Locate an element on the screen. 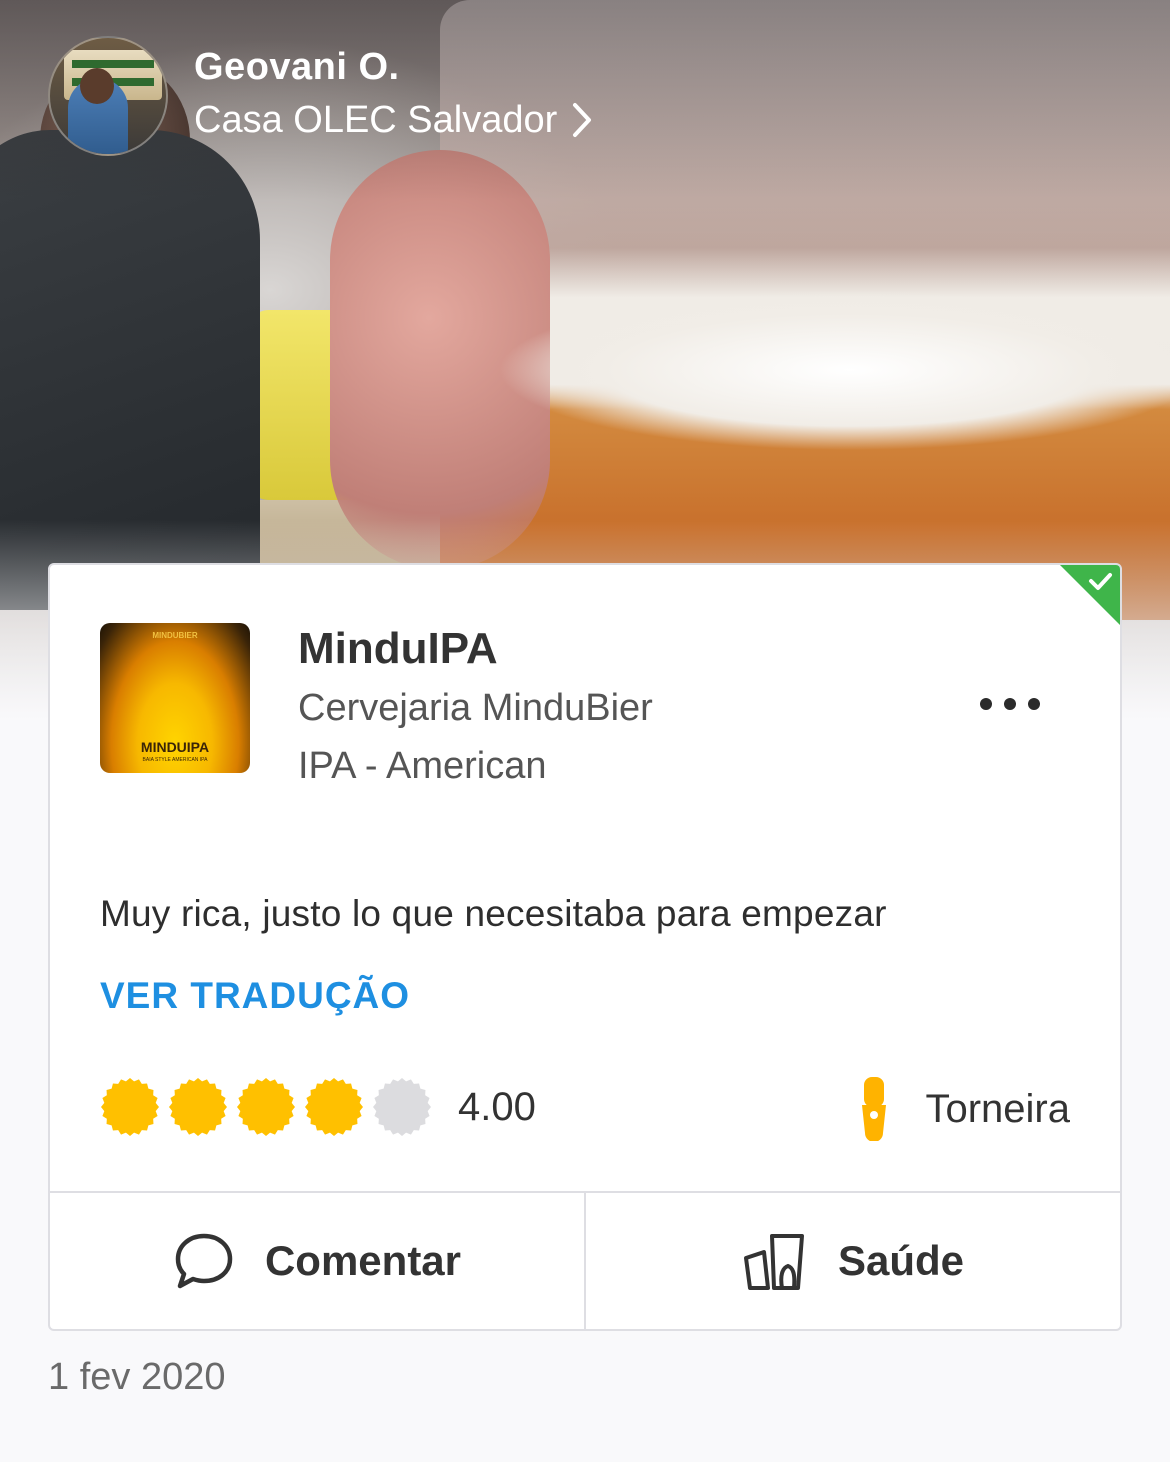 This screenshot has width=1170, height=1462. venue-name: Casa OLEC Salvador is located at coordinates (376, 120).